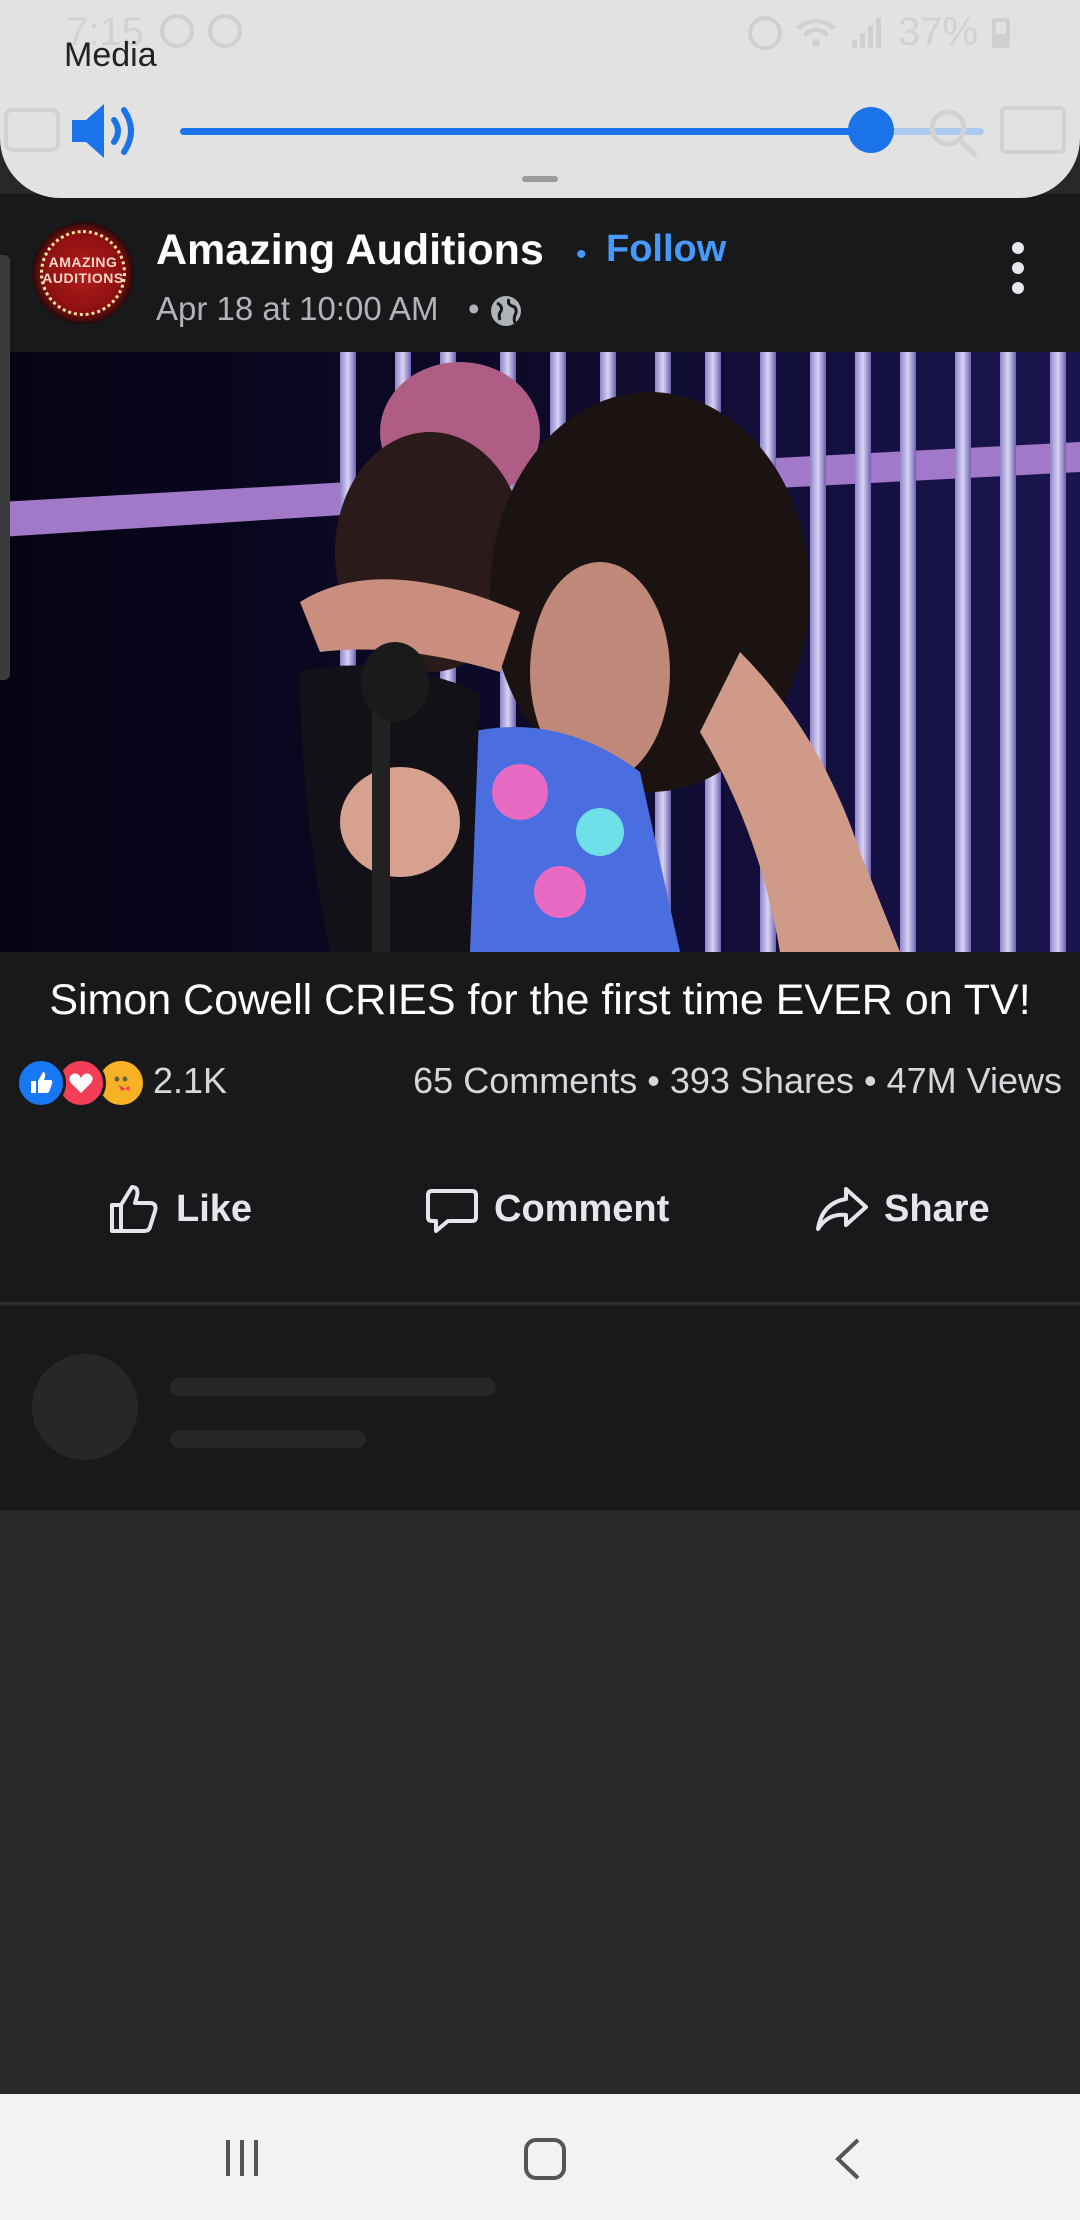 The height and width of the screenshot is (2220, 1080). I want to click on reaction-count: 2.1K, so click(190, 1081).